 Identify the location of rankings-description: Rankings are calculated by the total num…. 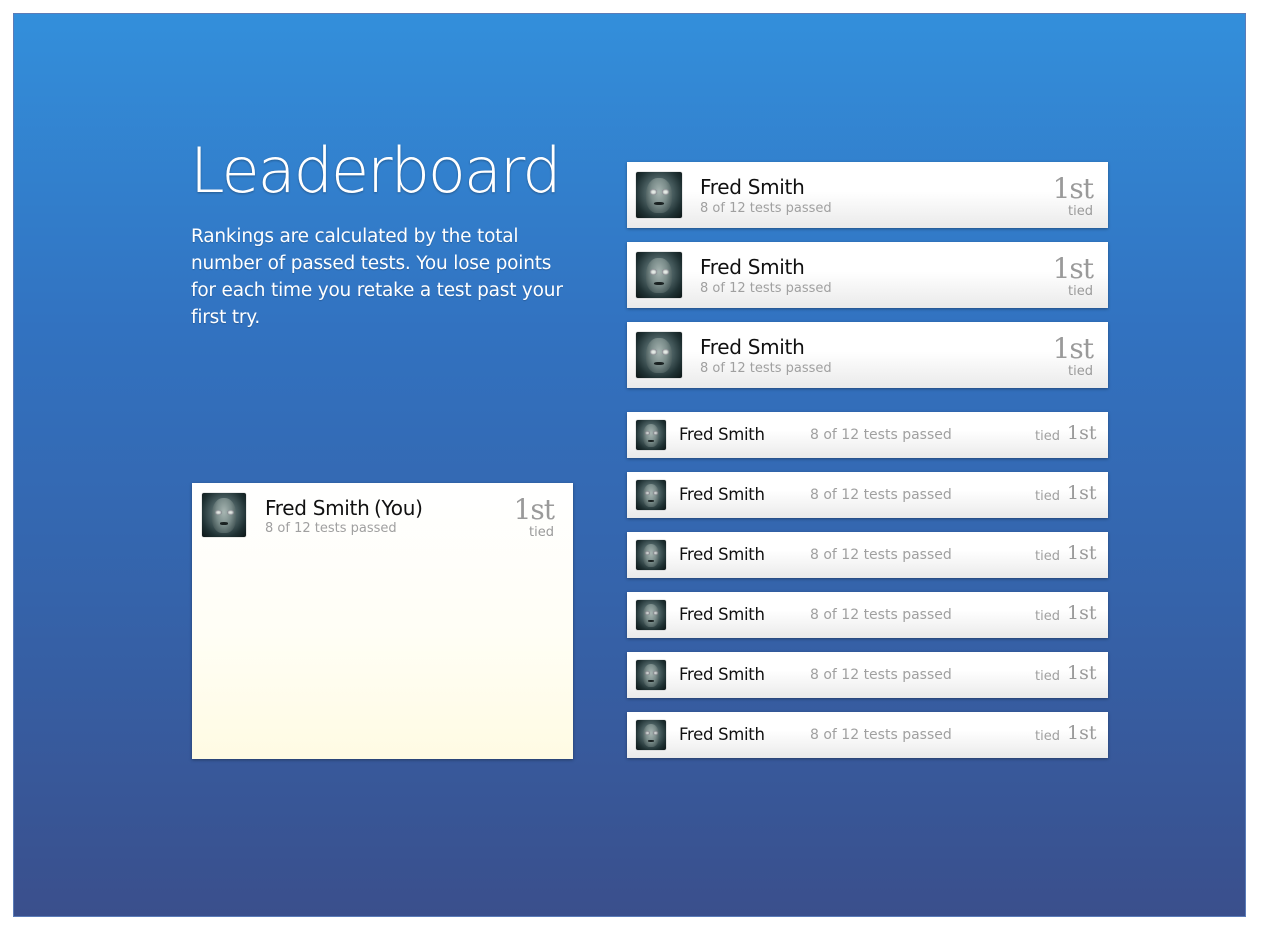
(377, 277).